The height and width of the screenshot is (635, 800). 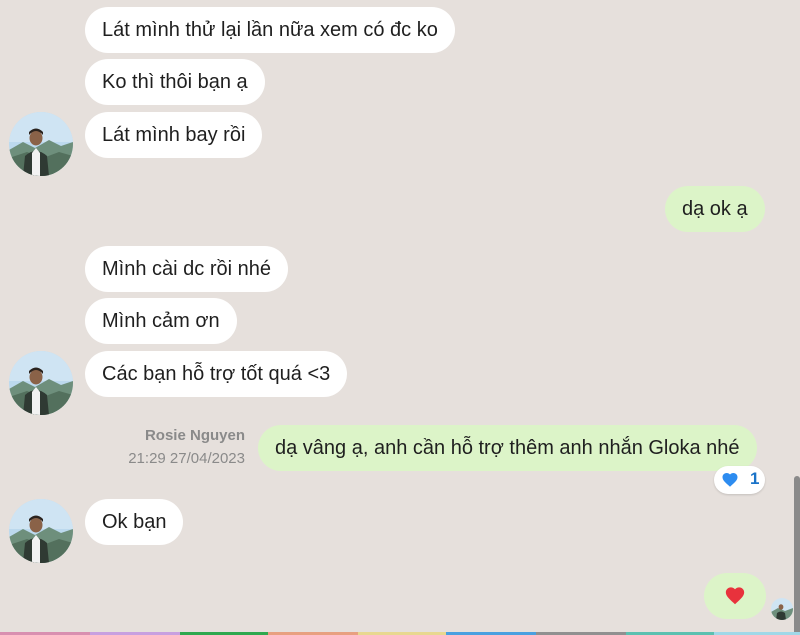 What do you see at coordinates (270, 30) in the screenshot?
I see `message-bubble: Lát mình thử lại lần nữa xem có đc ko` at bounding box center [270, 30].